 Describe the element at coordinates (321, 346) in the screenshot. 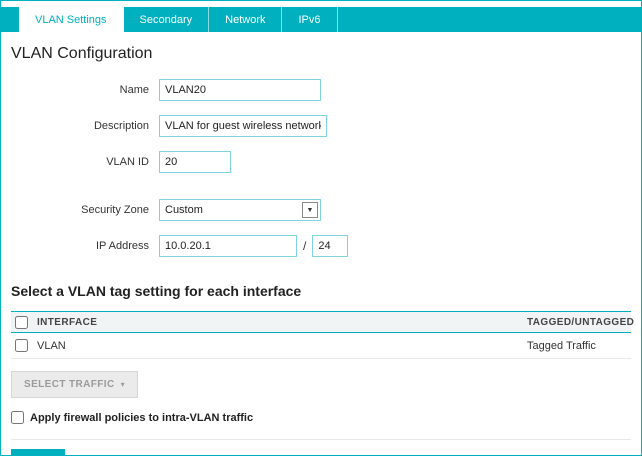

I see `table-row: VLAN Tagged Traffic` at that location.